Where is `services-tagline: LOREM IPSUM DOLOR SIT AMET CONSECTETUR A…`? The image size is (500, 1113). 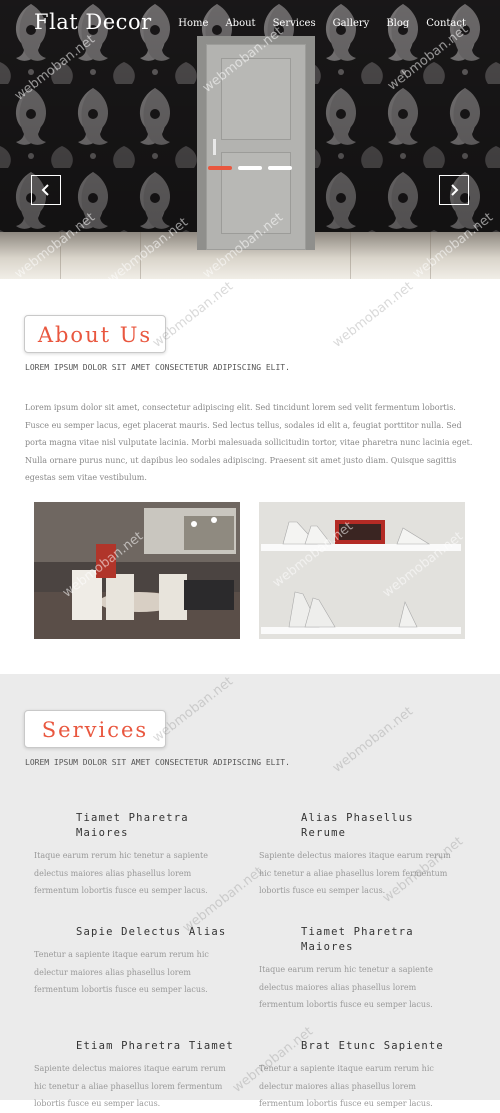 services-tagline: LOREM IPSUM DOLOR SIT AMET CONSECTETUR A… is located at coordinates (157, 762).